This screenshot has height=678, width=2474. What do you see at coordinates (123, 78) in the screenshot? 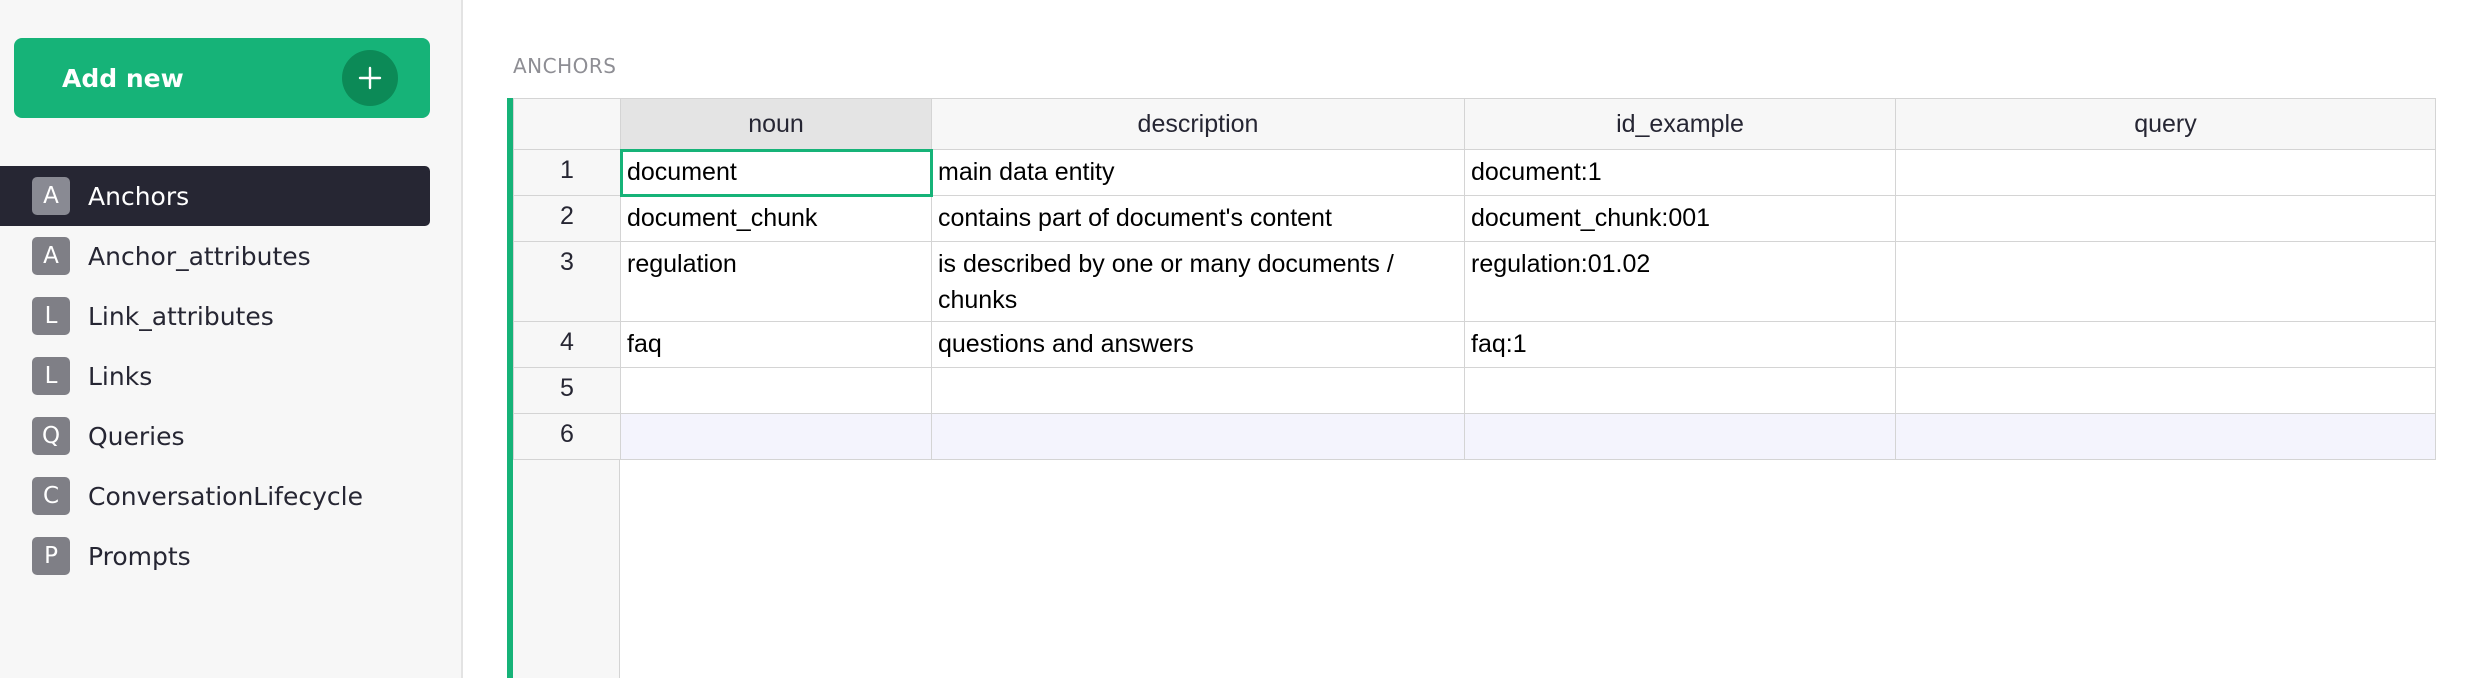
I see `add-new-label: Add new` at bounding box center [123, 78].